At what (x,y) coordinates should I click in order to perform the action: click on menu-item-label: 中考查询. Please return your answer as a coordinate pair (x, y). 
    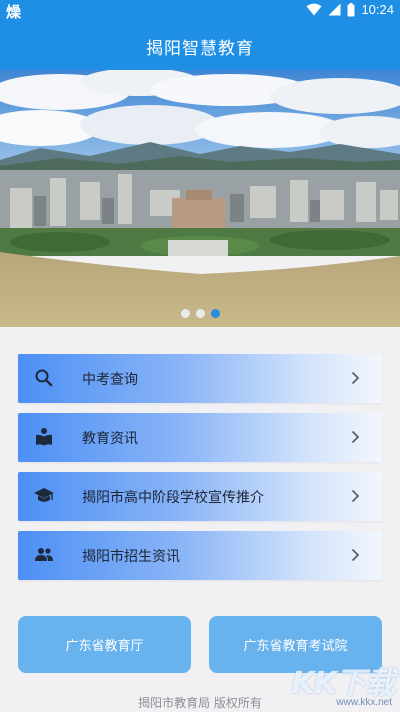
    Looking at the image, I should click on (110, 380).